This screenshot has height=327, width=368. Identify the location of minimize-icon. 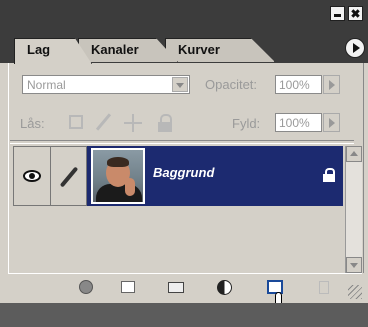
(337, 13).